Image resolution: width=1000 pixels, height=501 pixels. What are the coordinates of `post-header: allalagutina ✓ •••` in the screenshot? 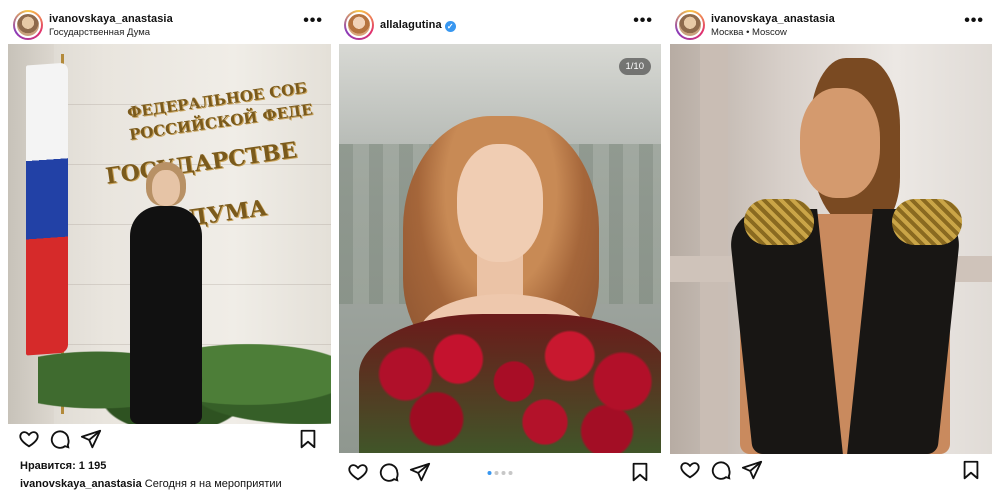 It's located at (500, 24).